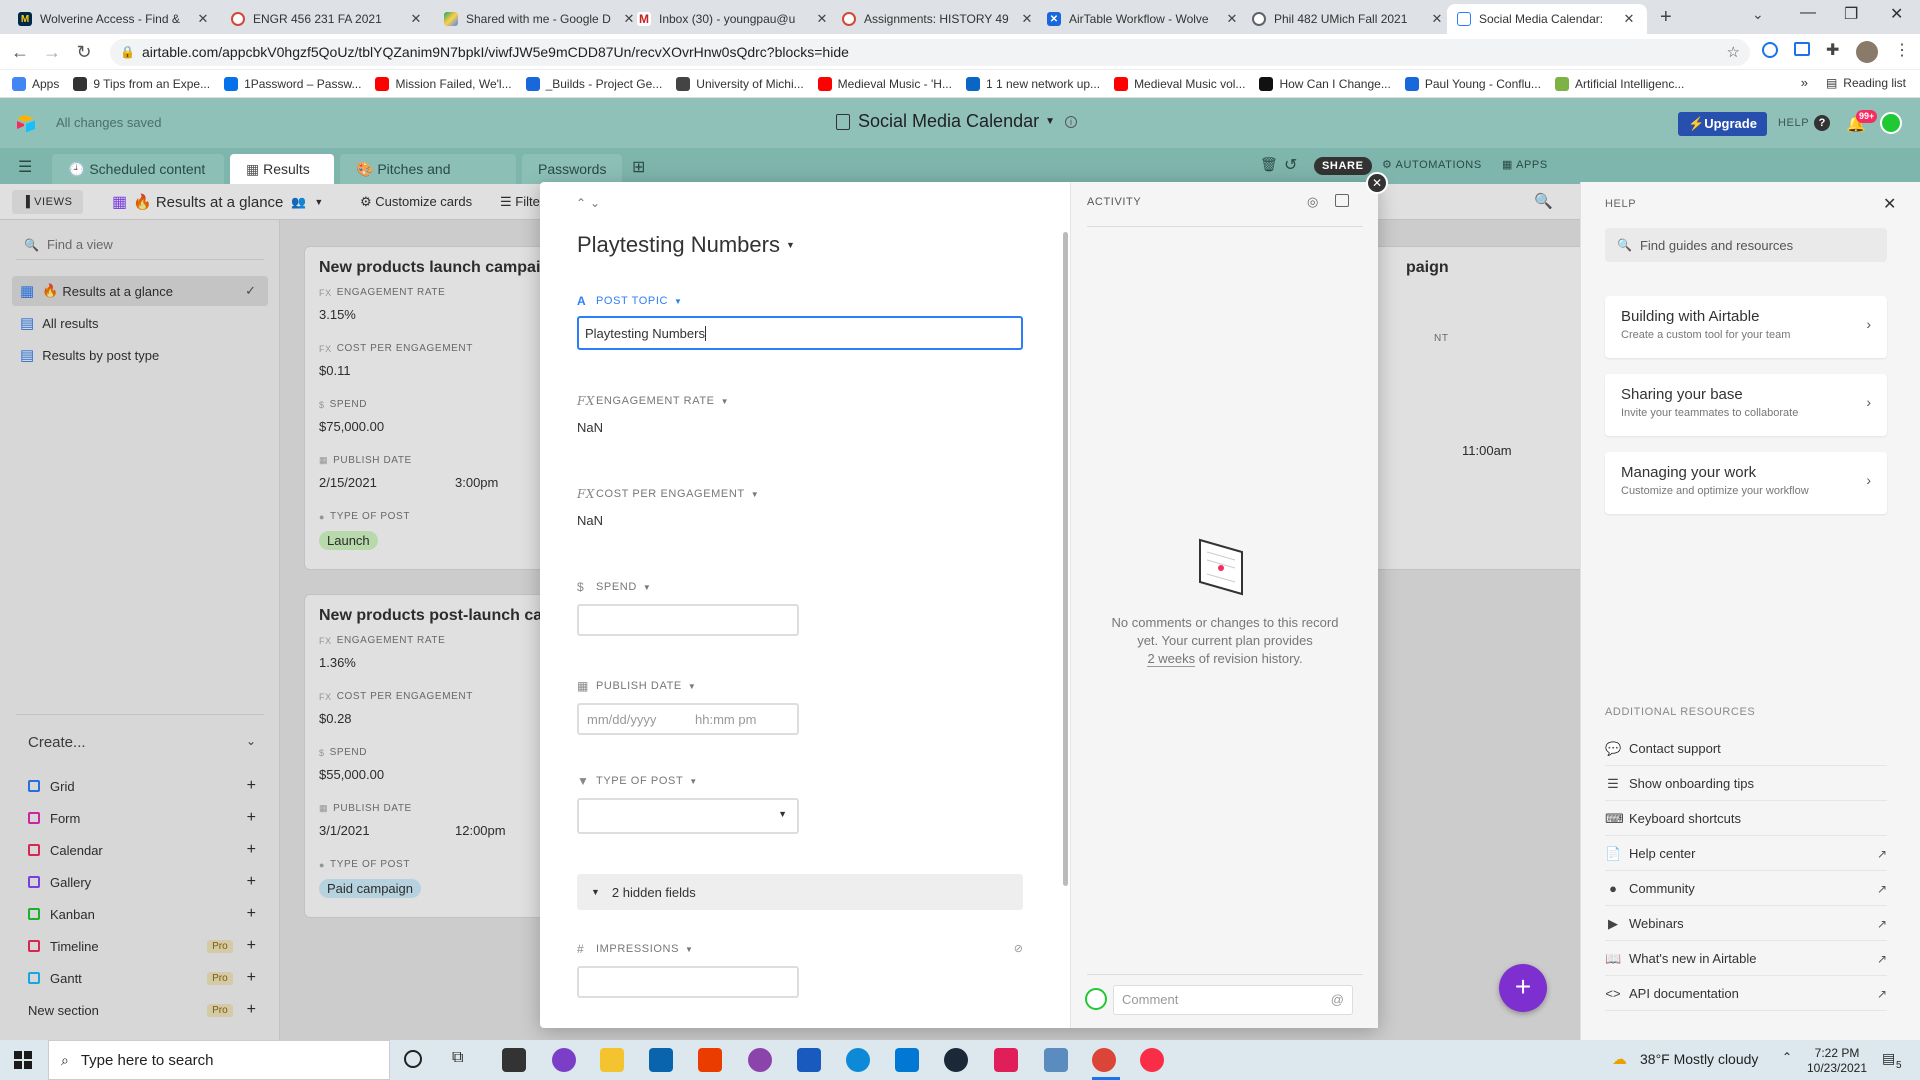 Image resolution: width=1920 pixels, height=1080 pixels. What do you see at coordinates (1822, 123) in the screenshot?
I see `help-circle-icon: ?` at bounding box center [1822, 123].